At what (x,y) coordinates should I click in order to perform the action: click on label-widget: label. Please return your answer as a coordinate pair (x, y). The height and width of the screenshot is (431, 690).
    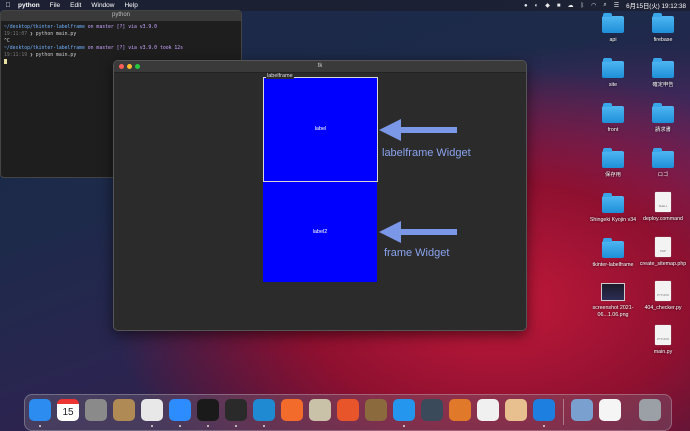
    Looking at the image, I should click on (320, 129).